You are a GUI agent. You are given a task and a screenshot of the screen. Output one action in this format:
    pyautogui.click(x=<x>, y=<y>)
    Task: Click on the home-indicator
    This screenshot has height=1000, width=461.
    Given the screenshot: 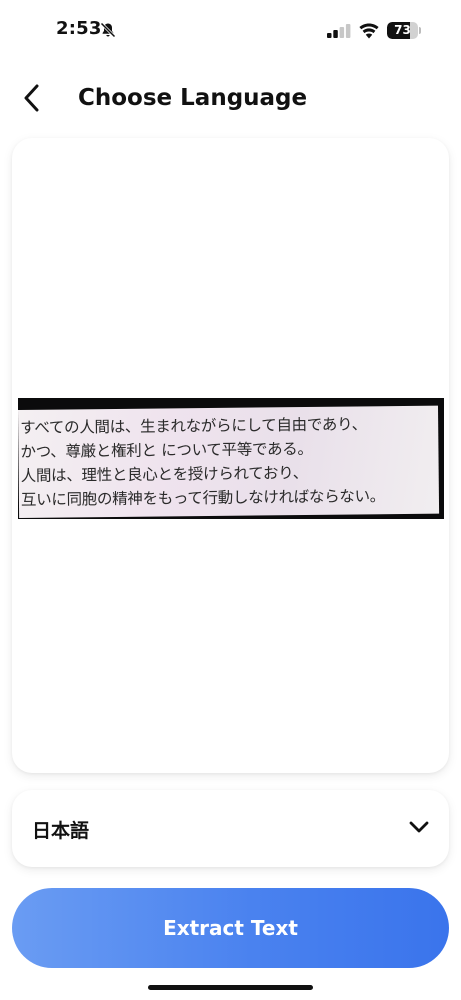 What is the action you would take?
    pyautogui.click(x=230, y=987)
    